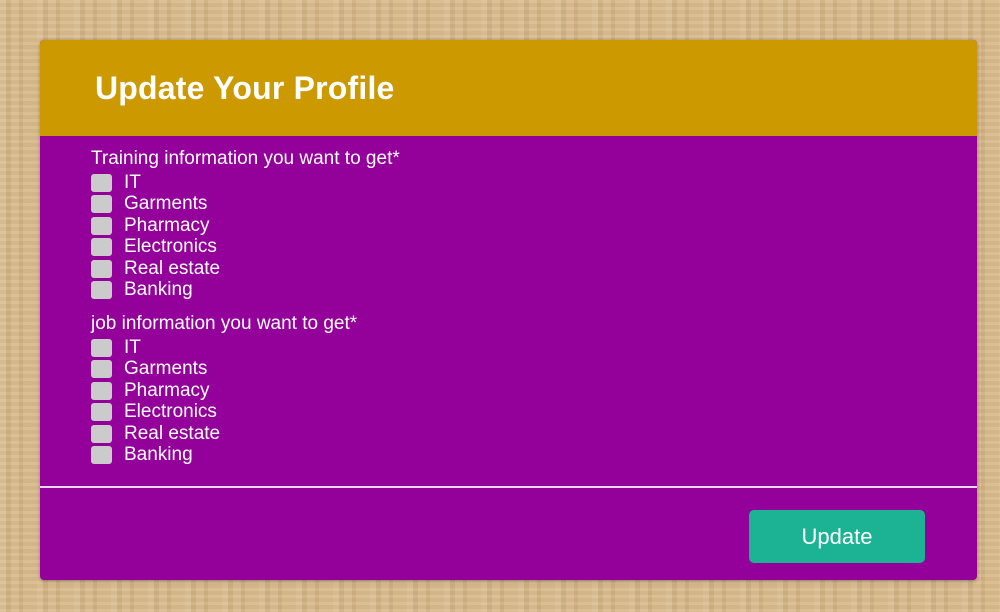 The height and width of the screenshot is (612, 1000). Describe the element at coordinates (534, 434) in the screenshot. I see `job-option-real-estate: Real estate` at that location.